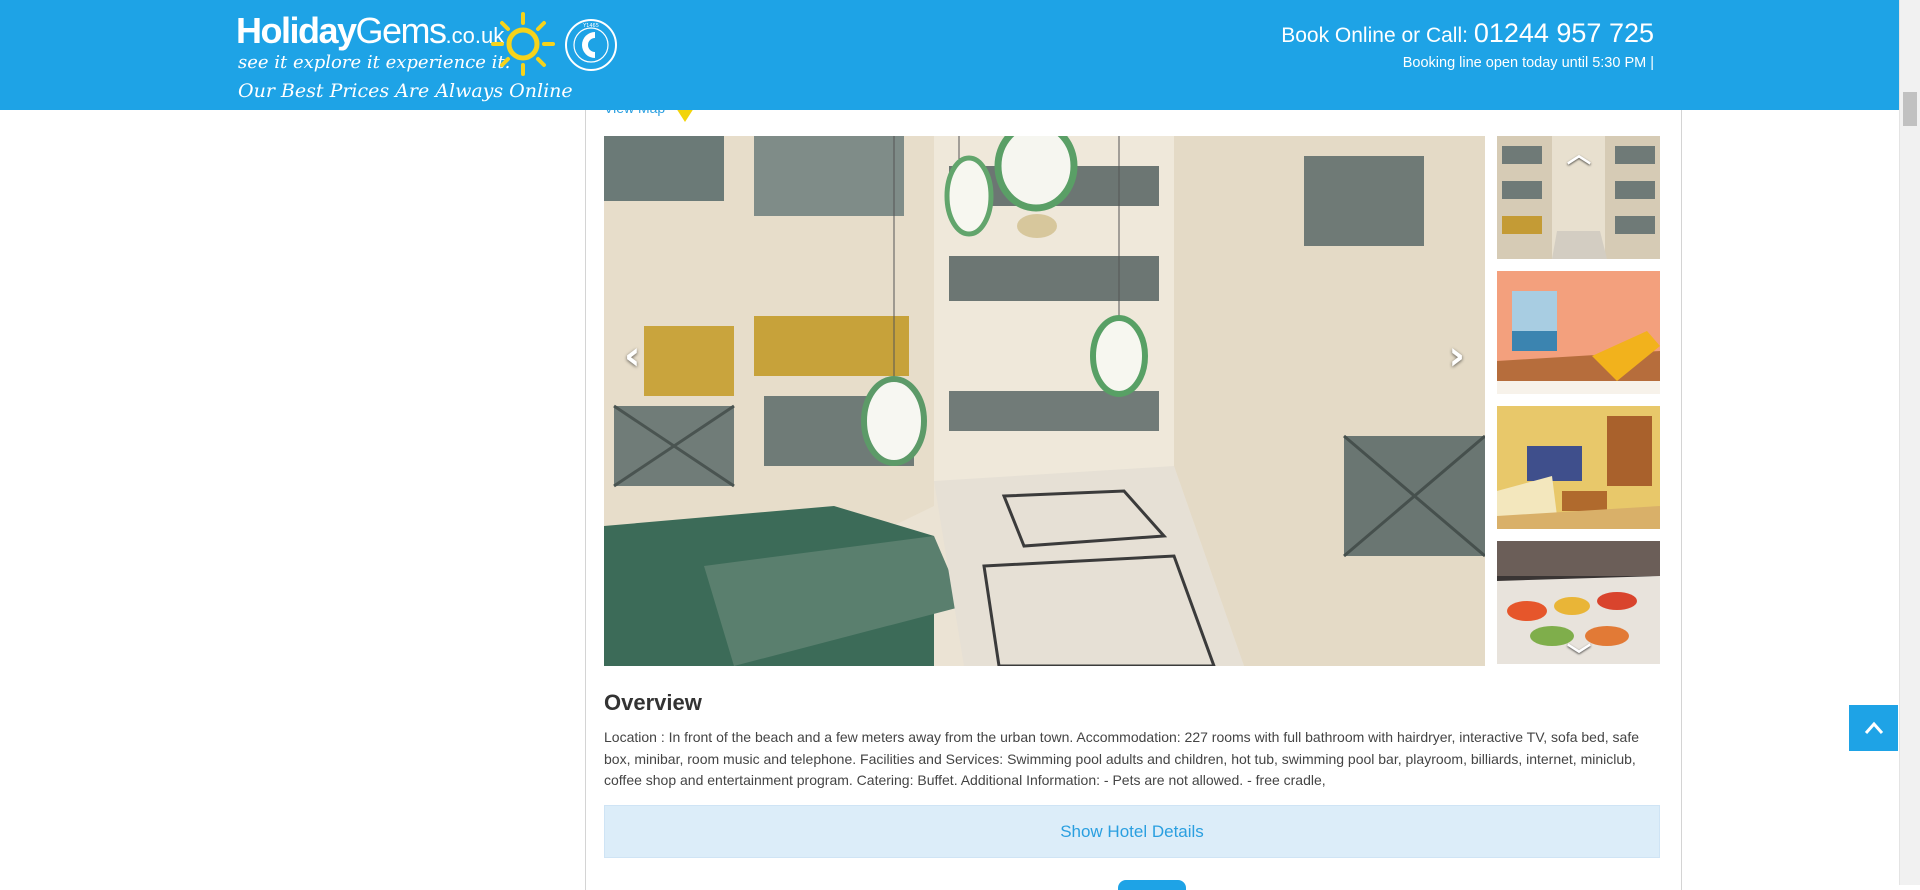  What do you see at coordinates (523, 44) in the screenshot?
I see `sun-icon` at bounding box center [523, 44].